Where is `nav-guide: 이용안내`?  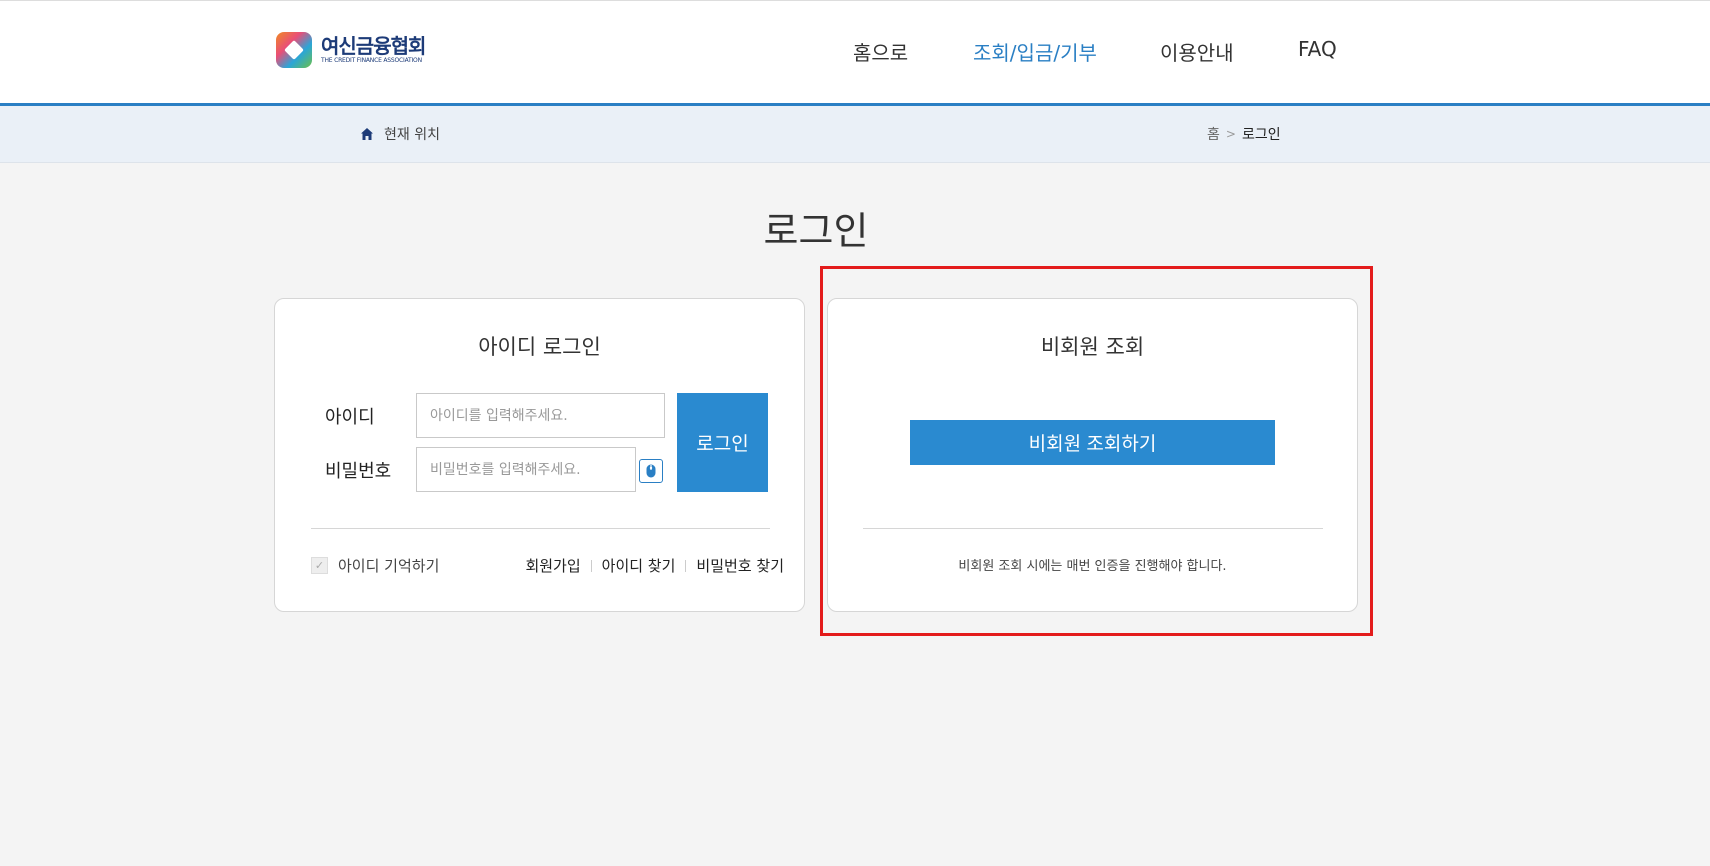
nav-guide: 이용안내 is located at coordinates (1197, 51).